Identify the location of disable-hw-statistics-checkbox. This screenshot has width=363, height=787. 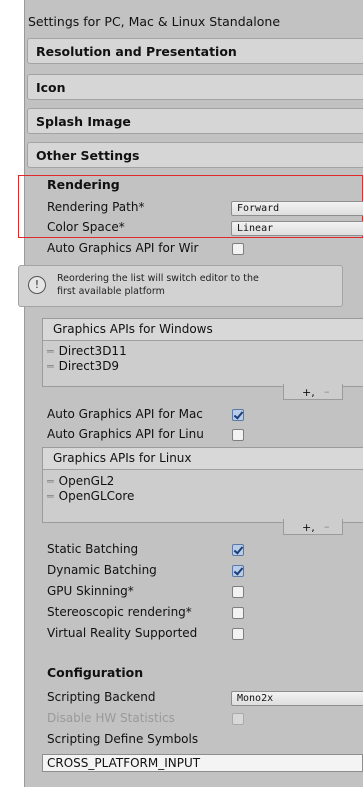
(238, 719).